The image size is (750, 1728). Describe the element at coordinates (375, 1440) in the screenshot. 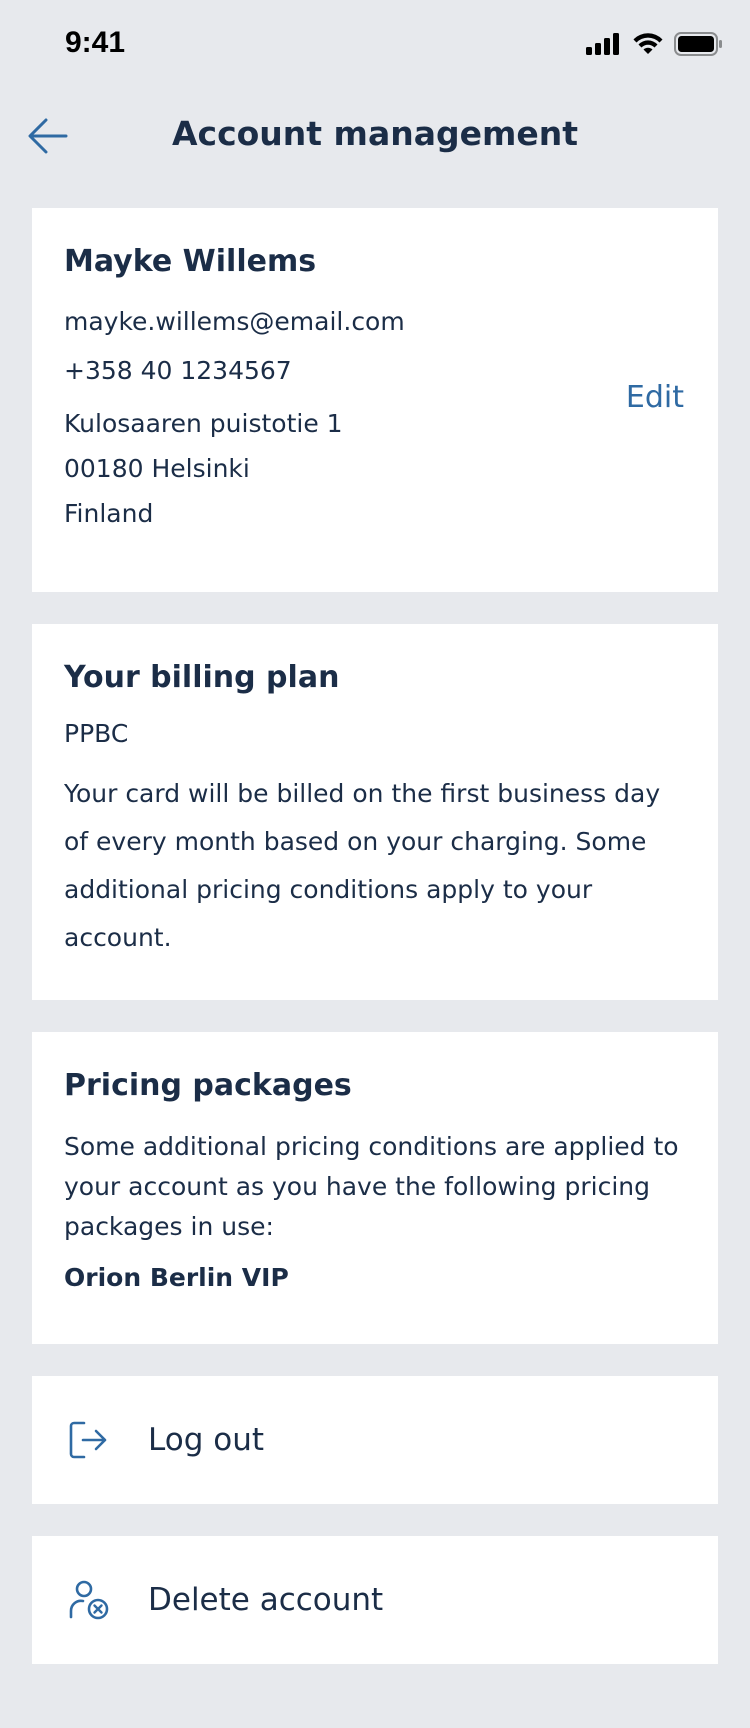

I see `logout-button: Log out` at that location.